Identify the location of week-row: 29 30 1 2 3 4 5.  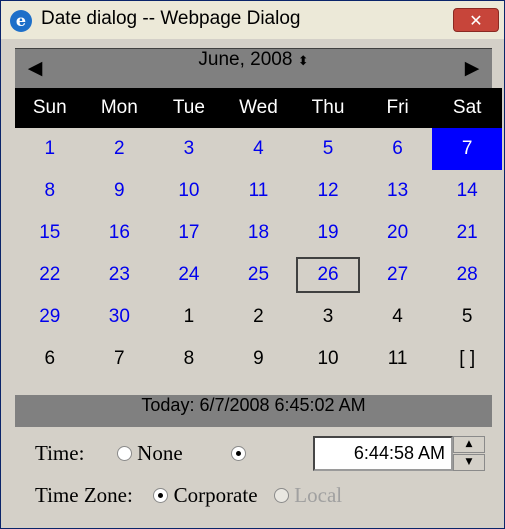
(258, 317).